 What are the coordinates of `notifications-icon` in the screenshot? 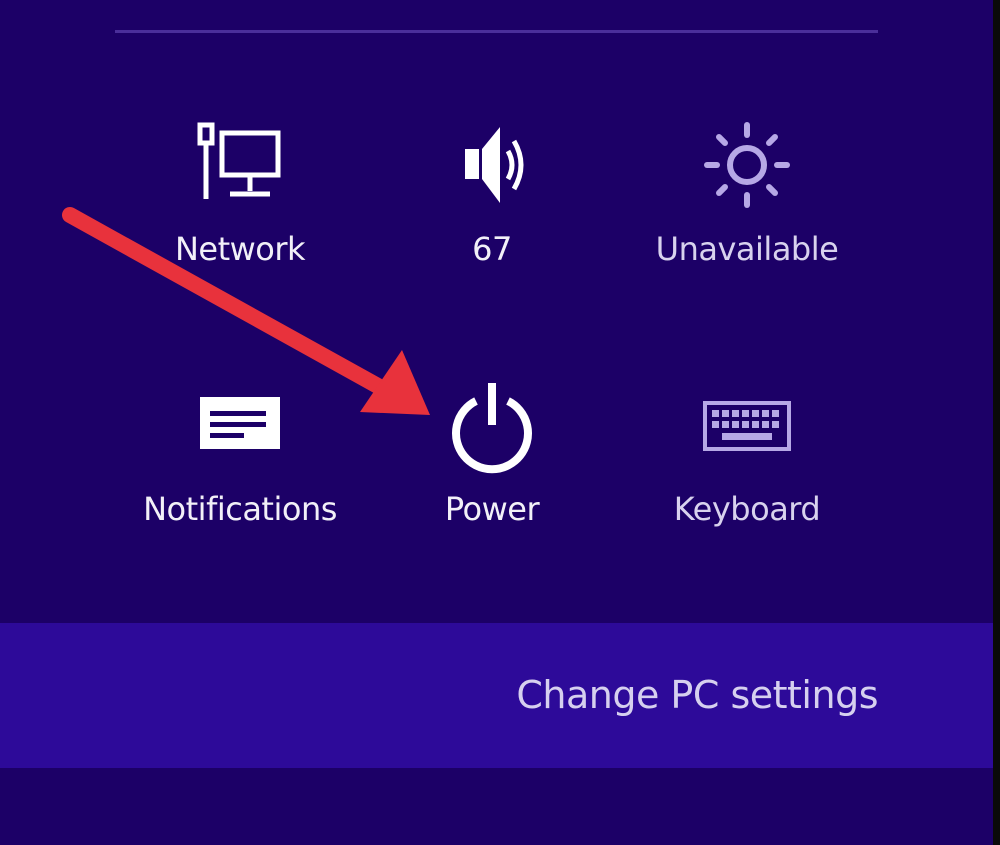 It's located at (240, 425).